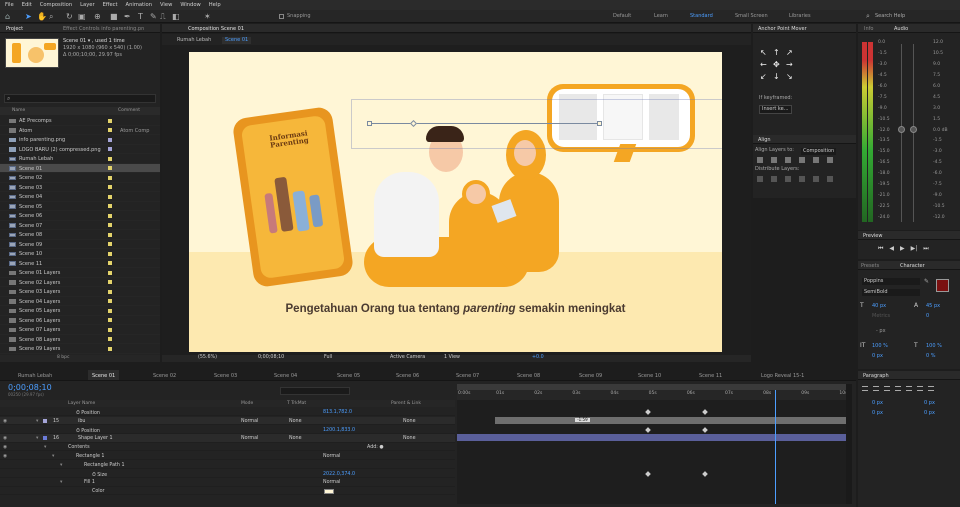 The image size is (960, 507). I want to click on property-value: 813.1,782.0, so click(337, 412).